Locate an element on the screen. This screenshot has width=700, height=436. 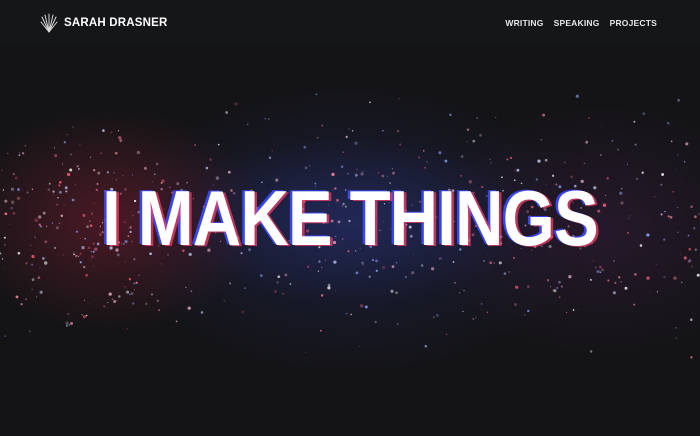
nav-link-speaking: SPEAKING is located at coordinates (577, 23).